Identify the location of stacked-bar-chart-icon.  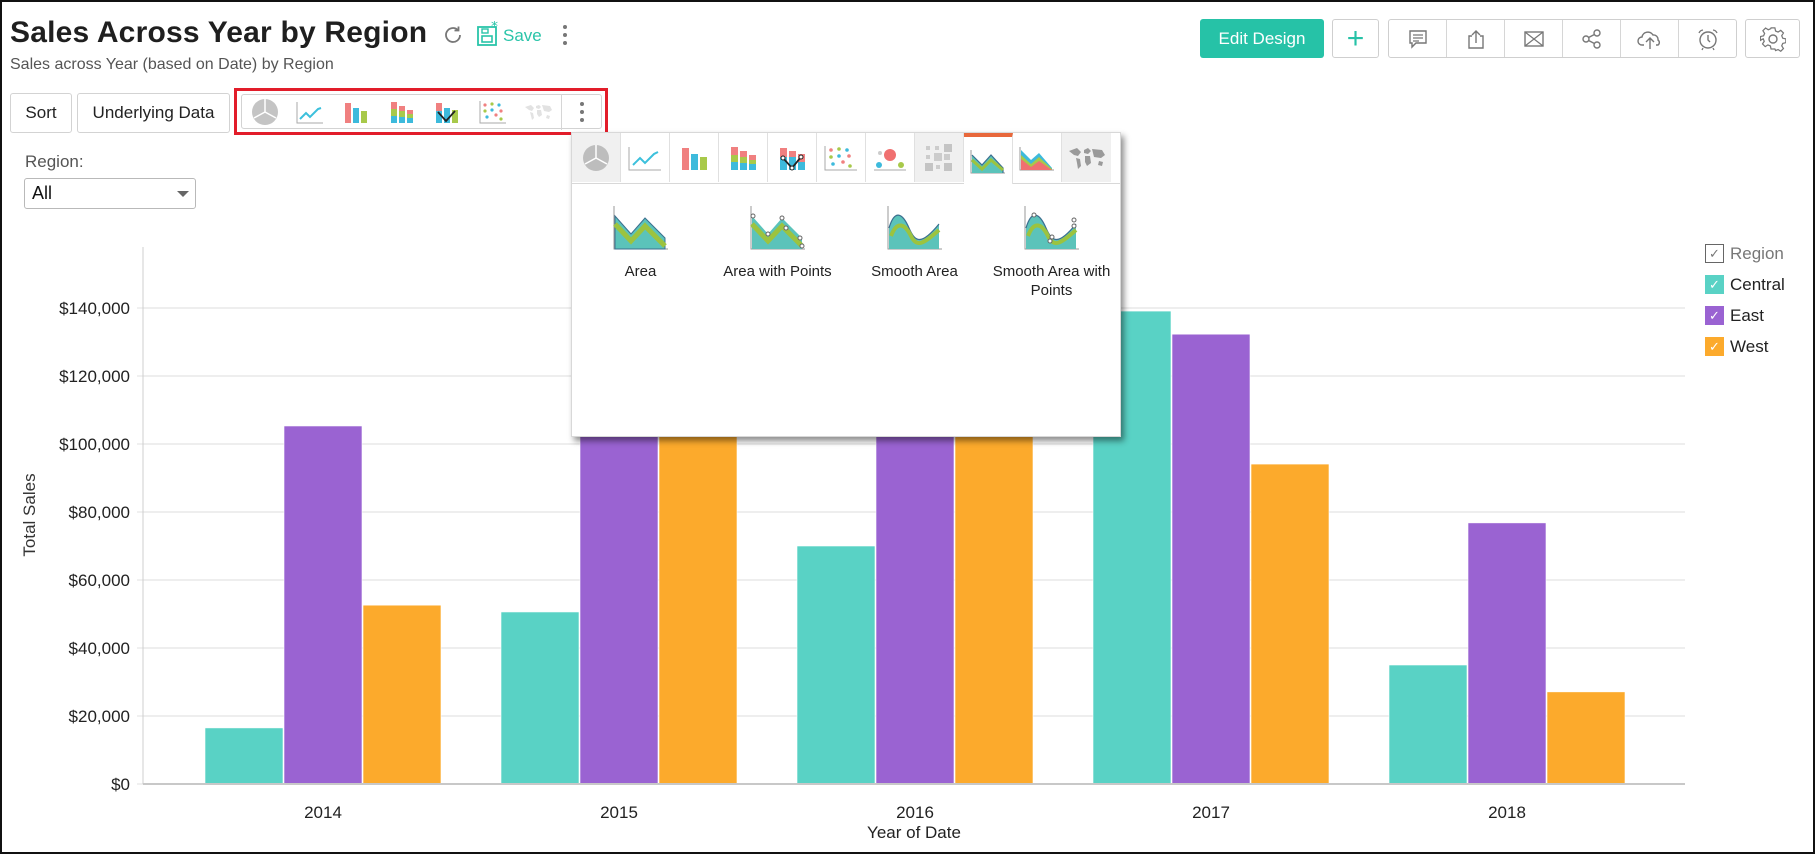
(743, 158).